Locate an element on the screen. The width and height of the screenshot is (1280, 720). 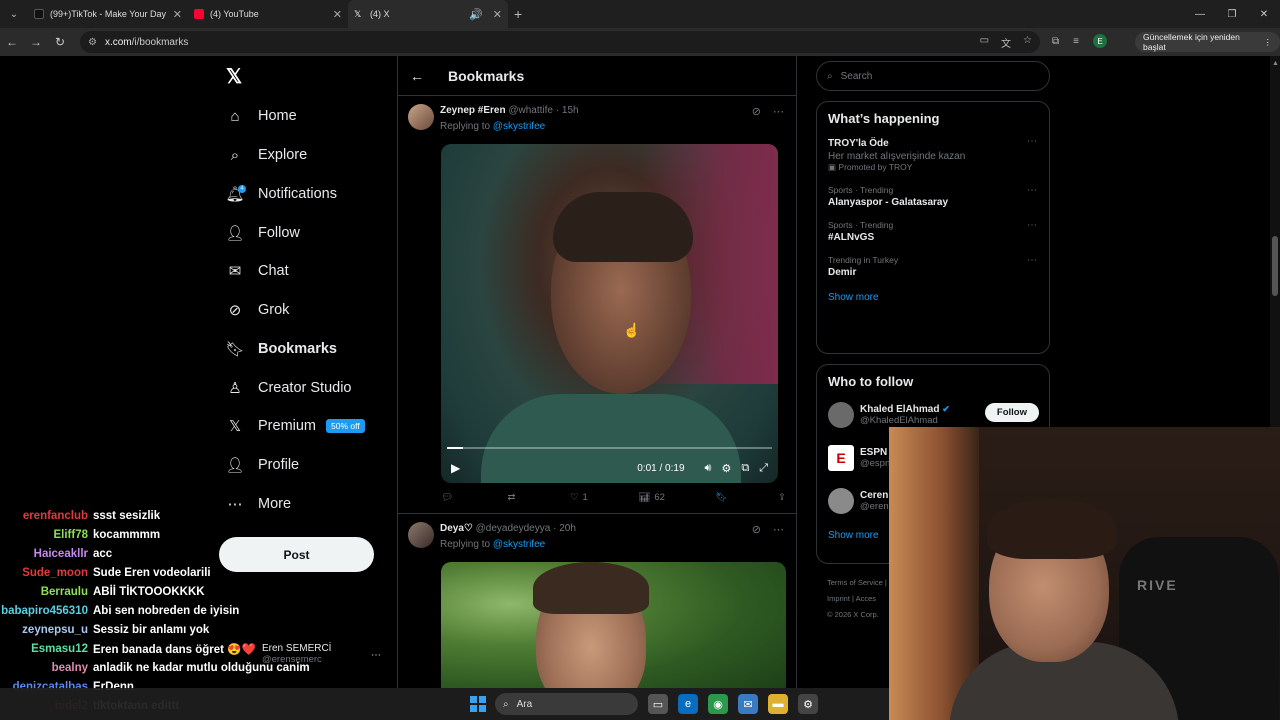
nav-follow: 👤︎ Follow is located at coordinates (262, 233).